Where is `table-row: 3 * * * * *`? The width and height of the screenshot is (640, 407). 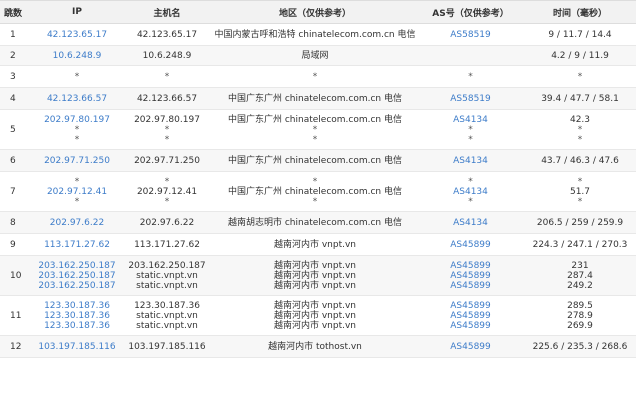
table-row: 3 * * * * * is located at coordinates (318, 76).